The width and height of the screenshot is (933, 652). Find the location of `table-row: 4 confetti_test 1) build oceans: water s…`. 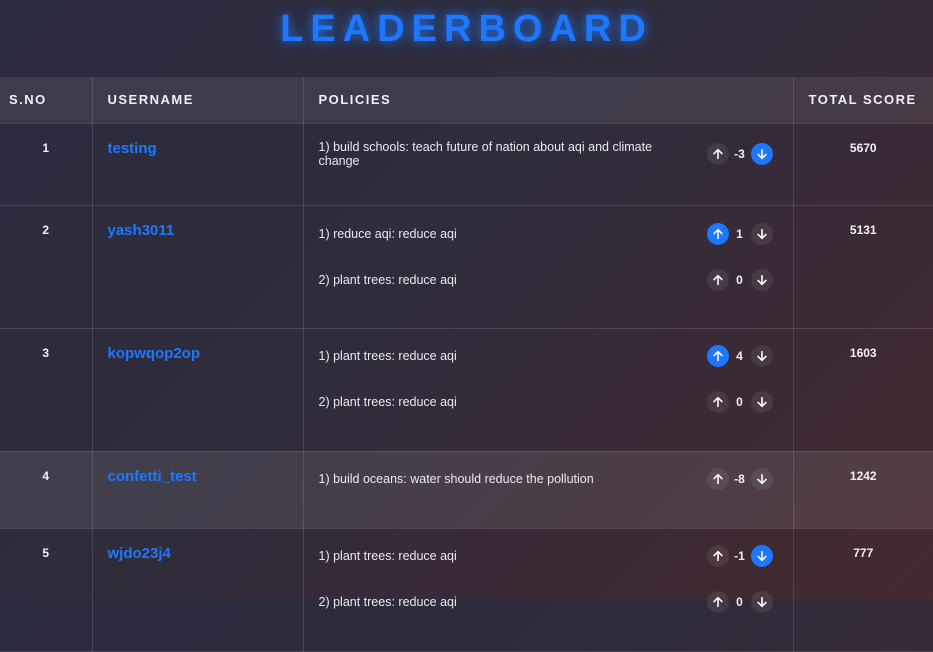

table-row: 4 confetti_test 1) build oceans: water s… is located at coordinates (466, 490).